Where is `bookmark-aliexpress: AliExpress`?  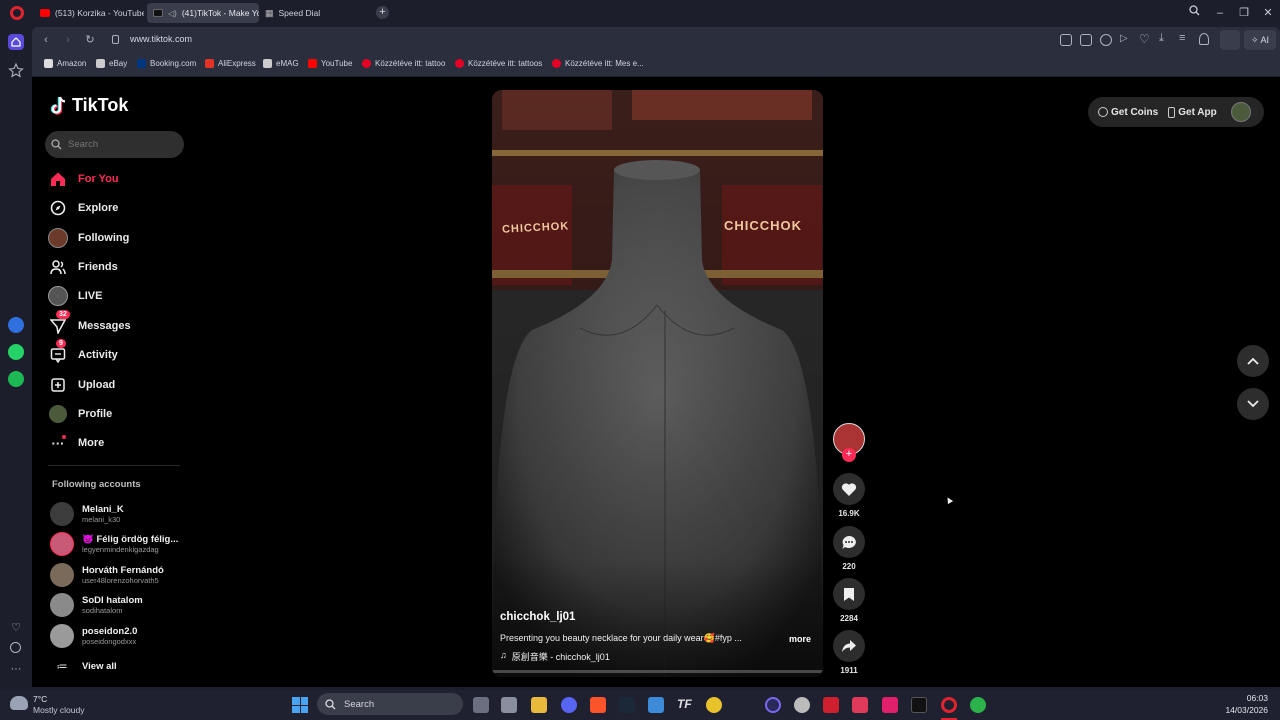 bookmark-aliexpress: AliExpress is located at coordinates (230, 63).